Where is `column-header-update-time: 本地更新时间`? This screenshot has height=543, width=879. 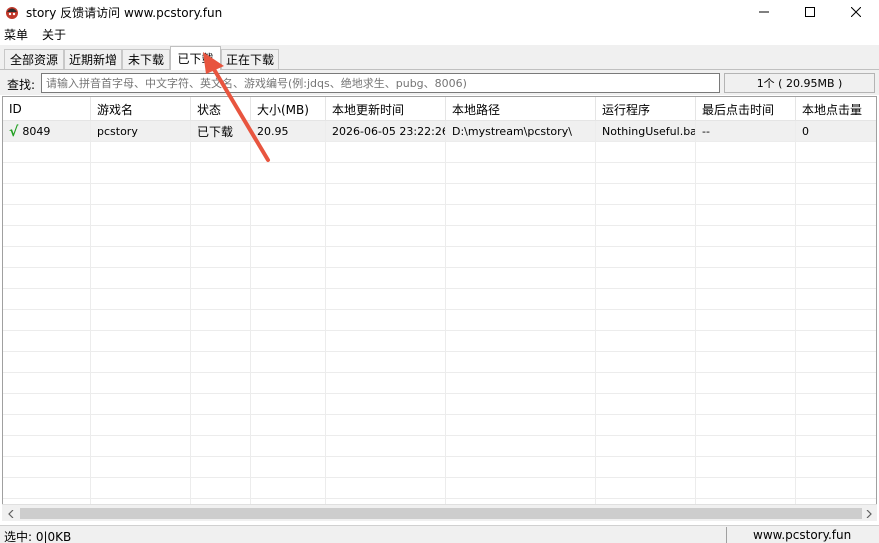
column-header-update-time: 本地更新时间 is located at coordinates (386, 109).